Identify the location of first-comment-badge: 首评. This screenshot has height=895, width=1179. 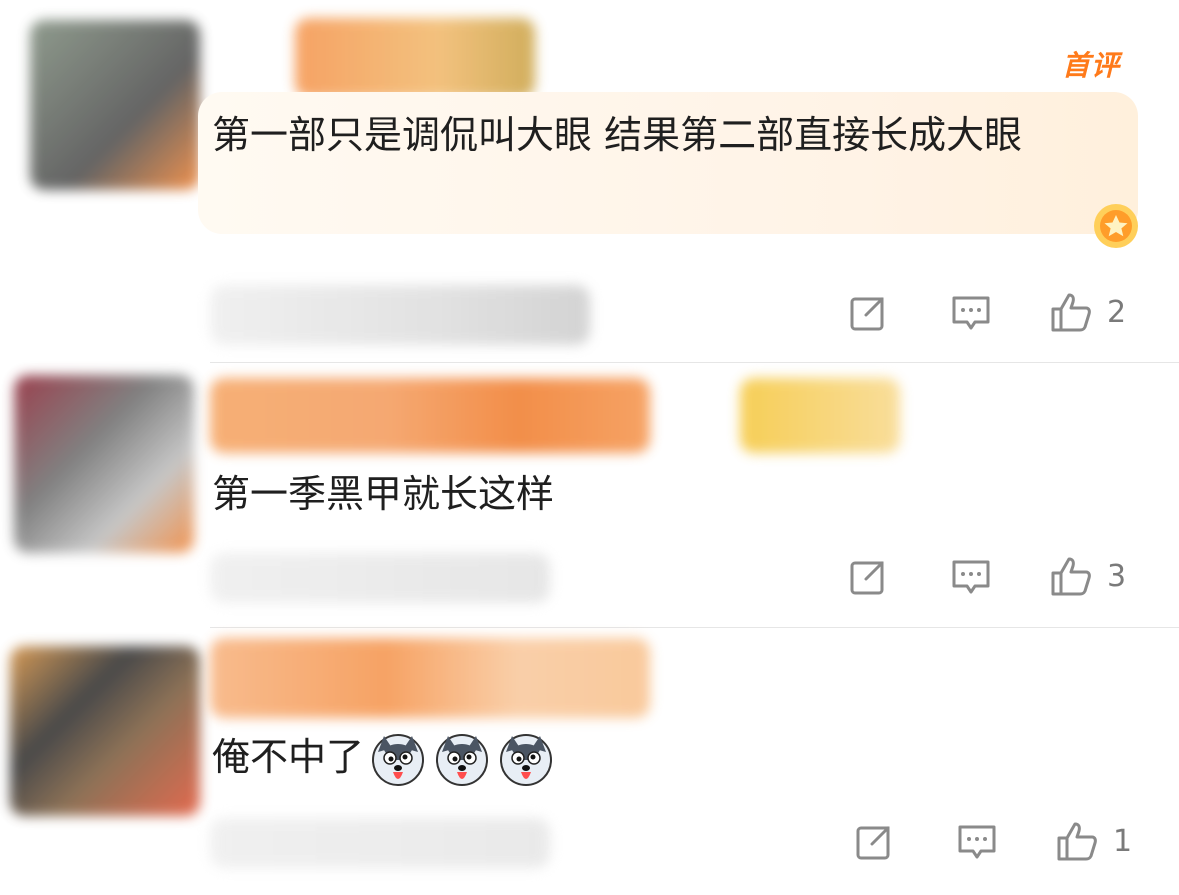
(1091, 64).